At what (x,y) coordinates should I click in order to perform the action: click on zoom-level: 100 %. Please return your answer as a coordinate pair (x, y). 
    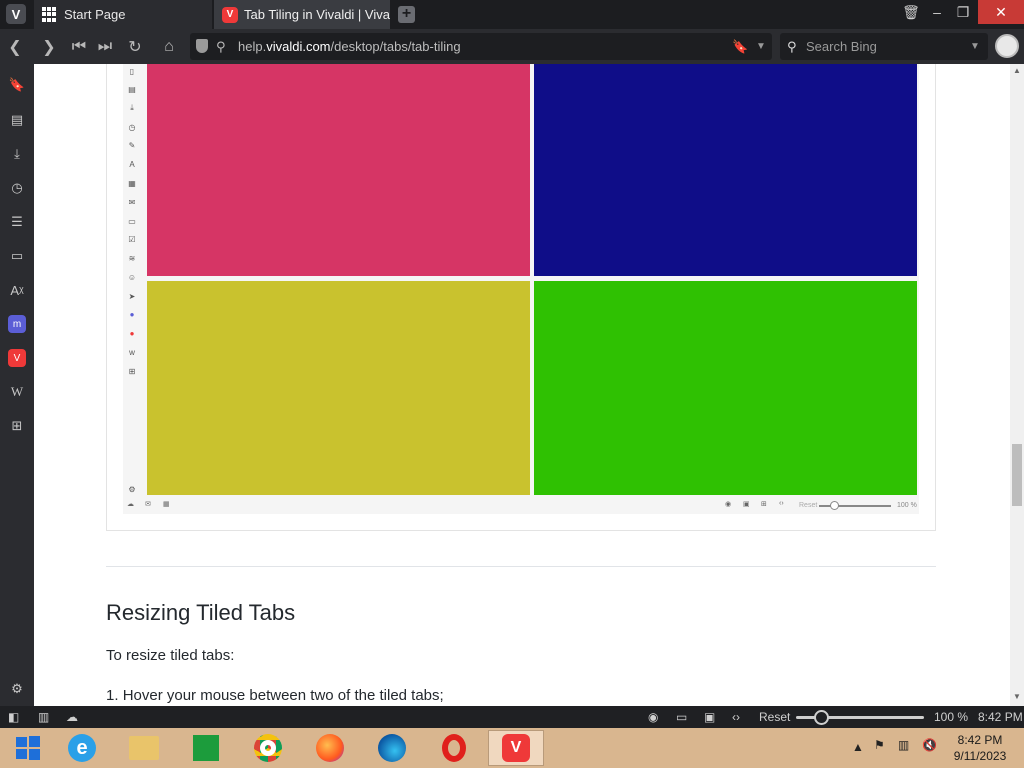
    Looking at the image, I should click on (951, 717).